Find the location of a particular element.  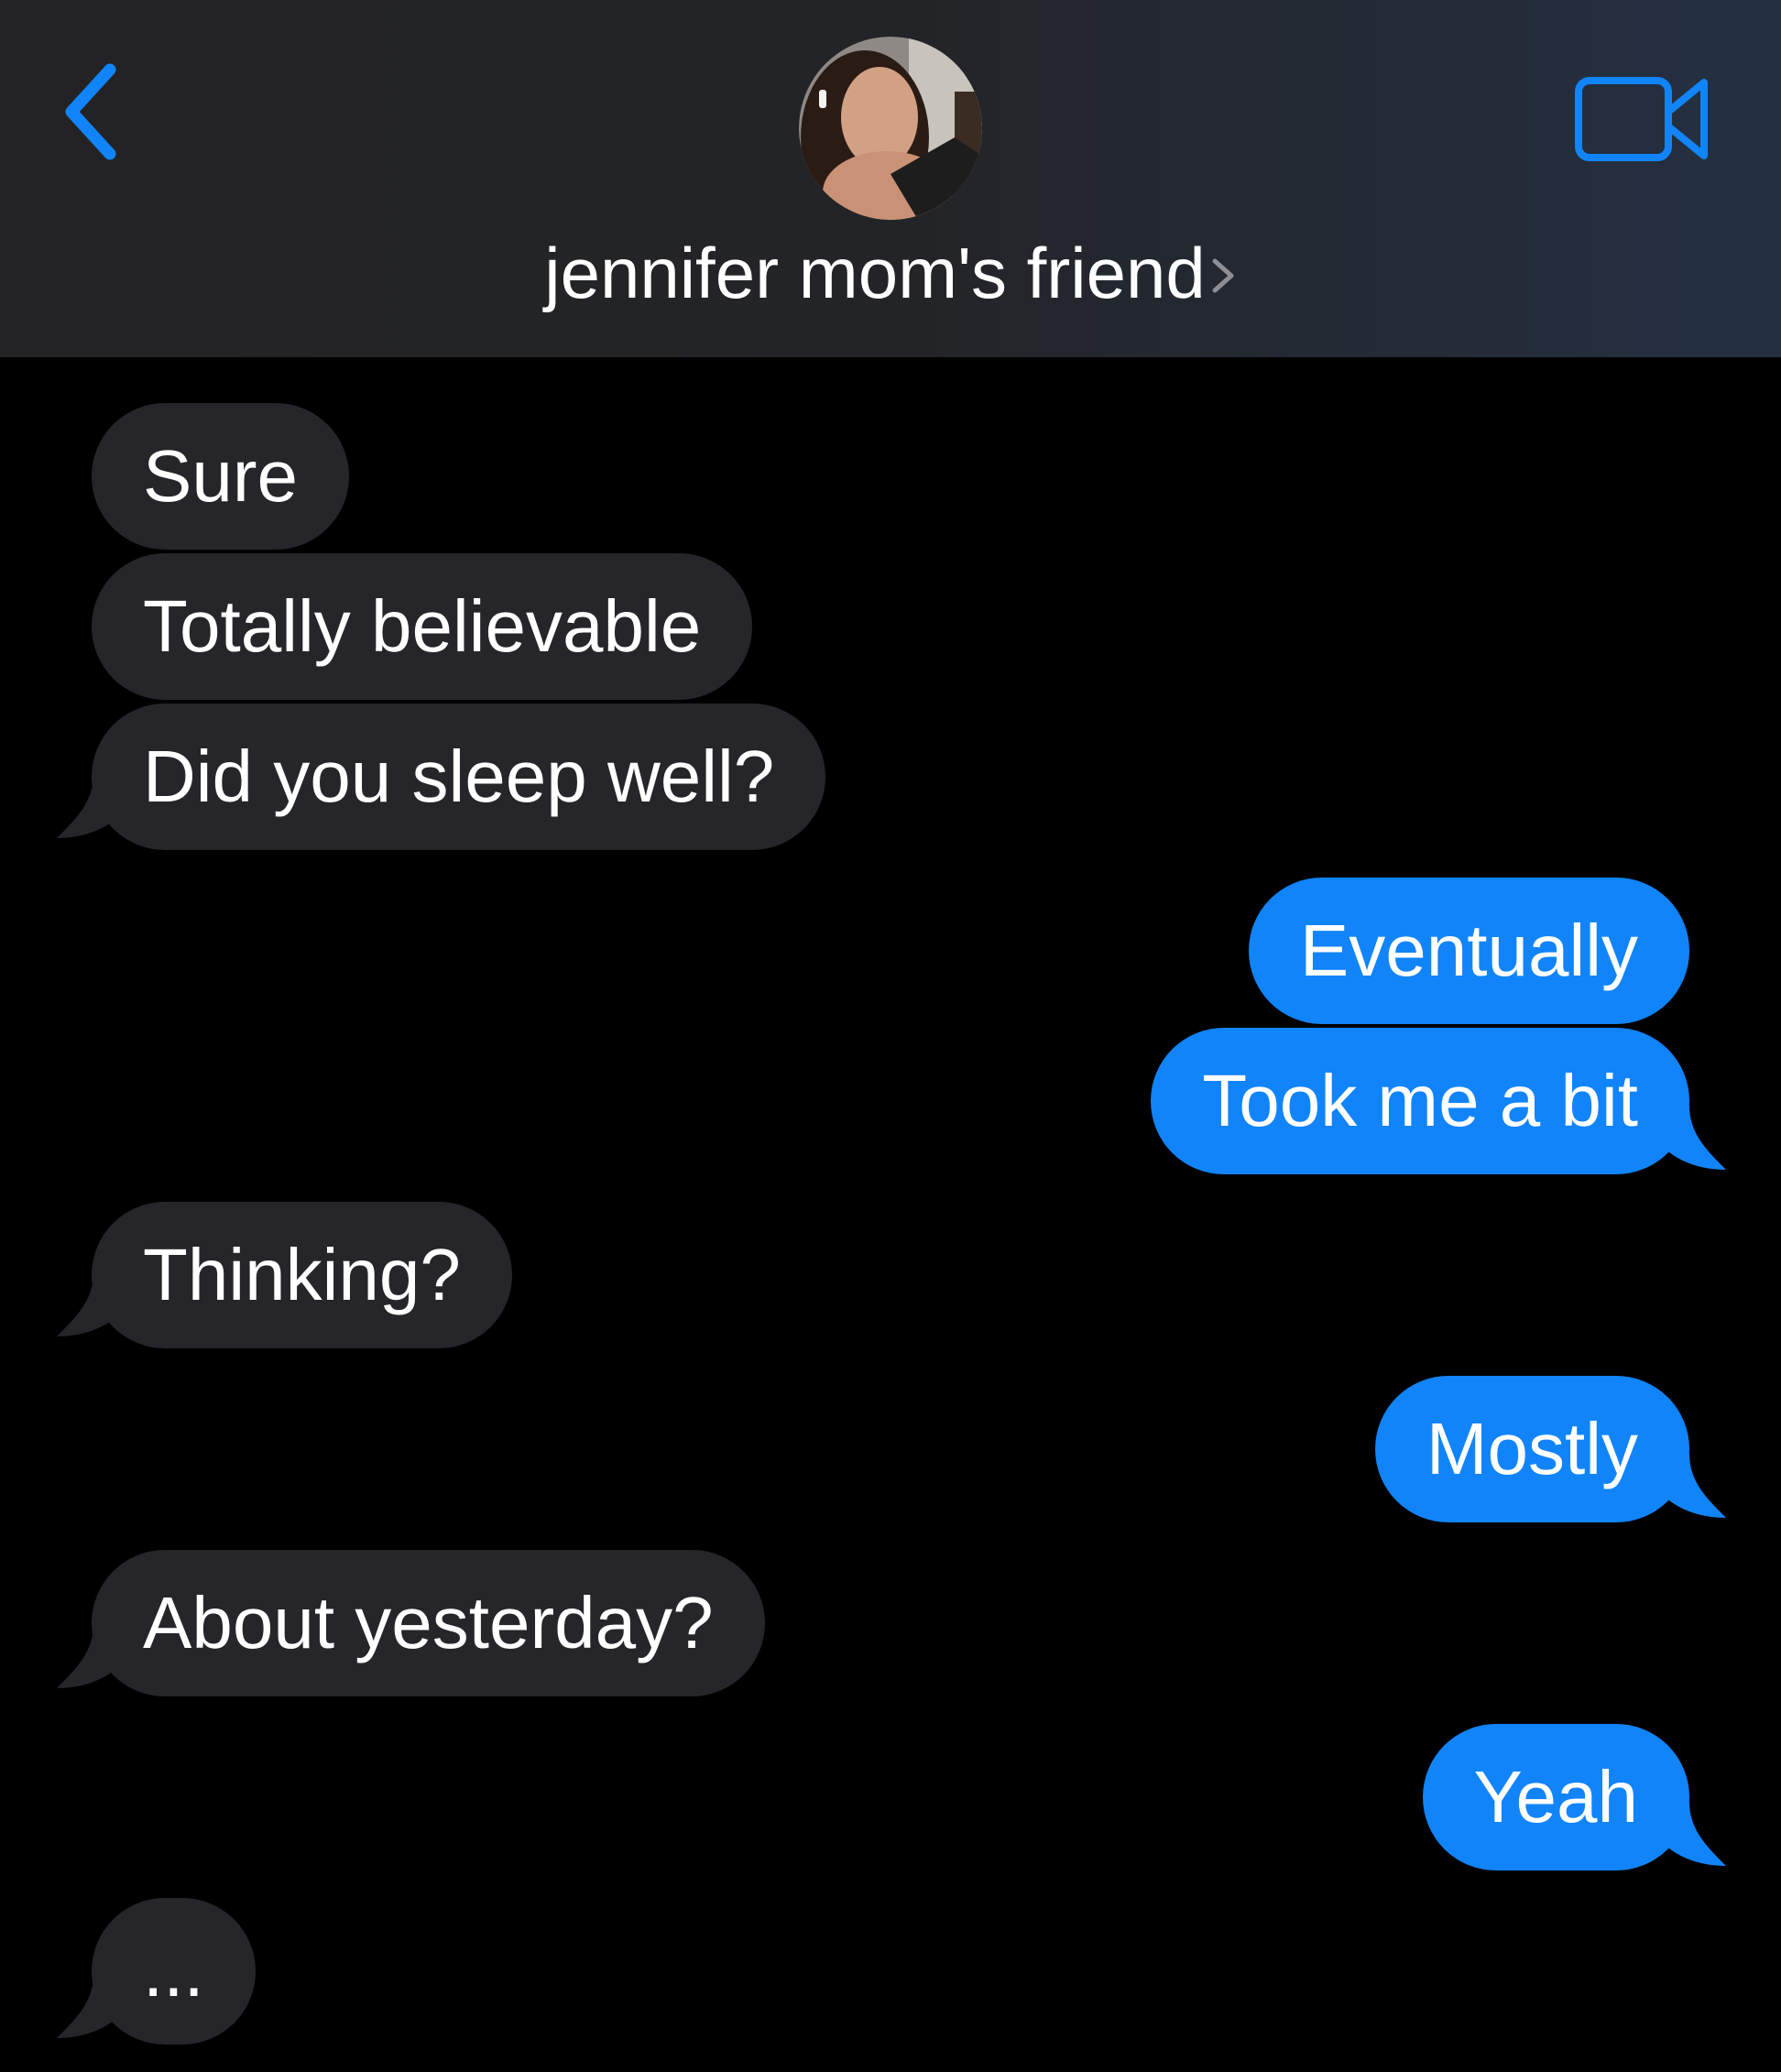

message-text: Sure is located at coordinates (220, 476).